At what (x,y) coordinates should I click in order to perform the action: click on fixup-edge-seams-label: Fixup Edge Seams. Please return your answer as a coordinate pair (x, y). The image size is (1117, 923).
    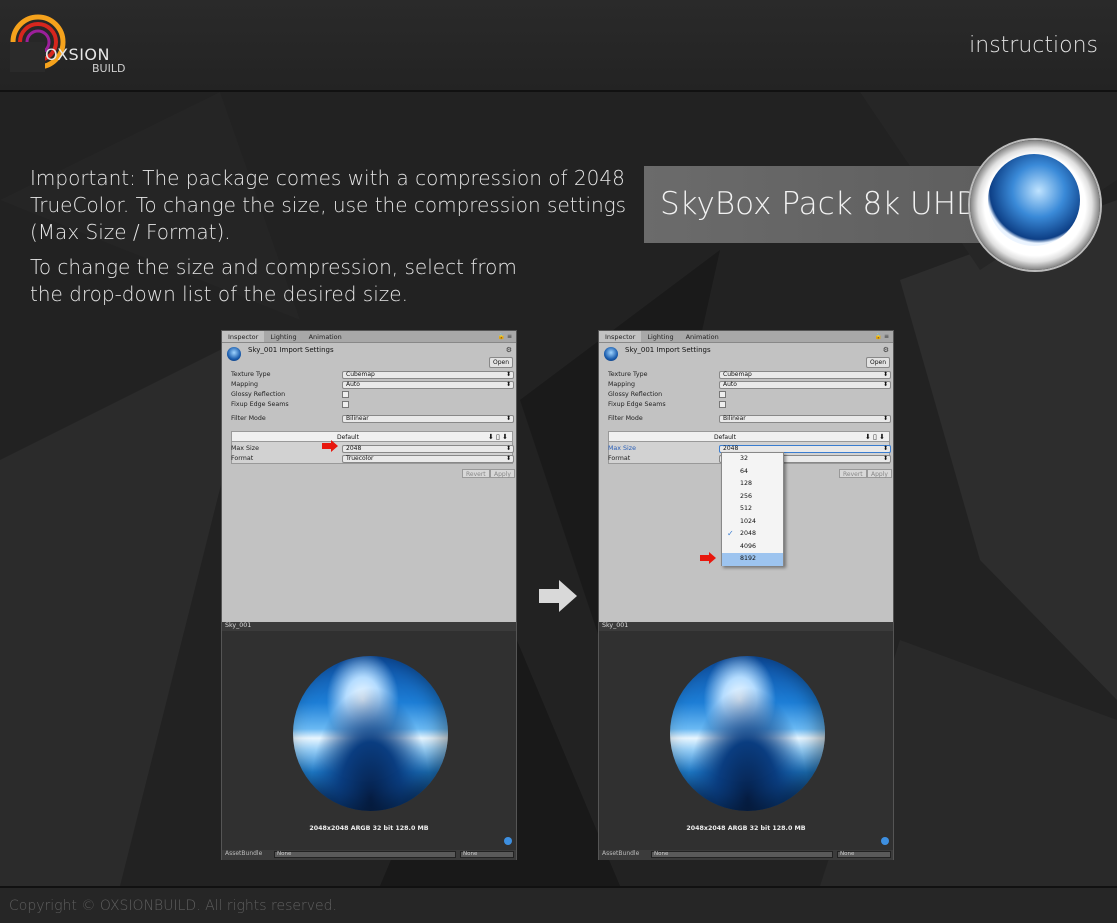
    Looking at the image, I should click on (260, 404).